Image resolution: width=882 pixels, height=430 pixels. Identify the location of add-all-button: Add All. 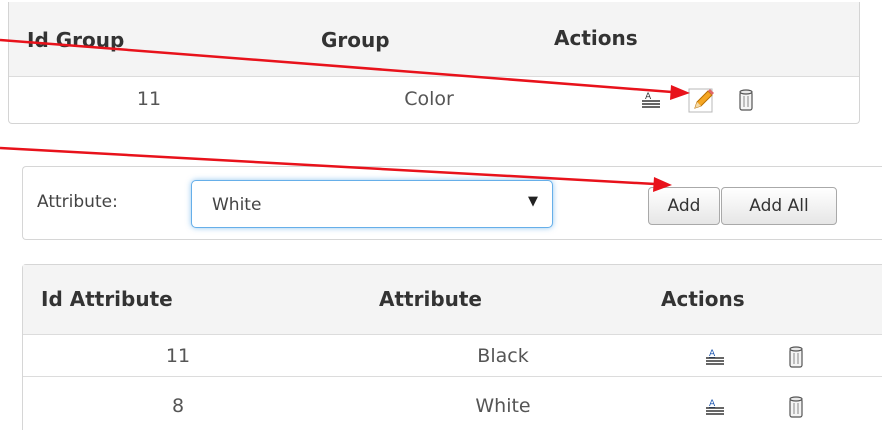
(779, 206).